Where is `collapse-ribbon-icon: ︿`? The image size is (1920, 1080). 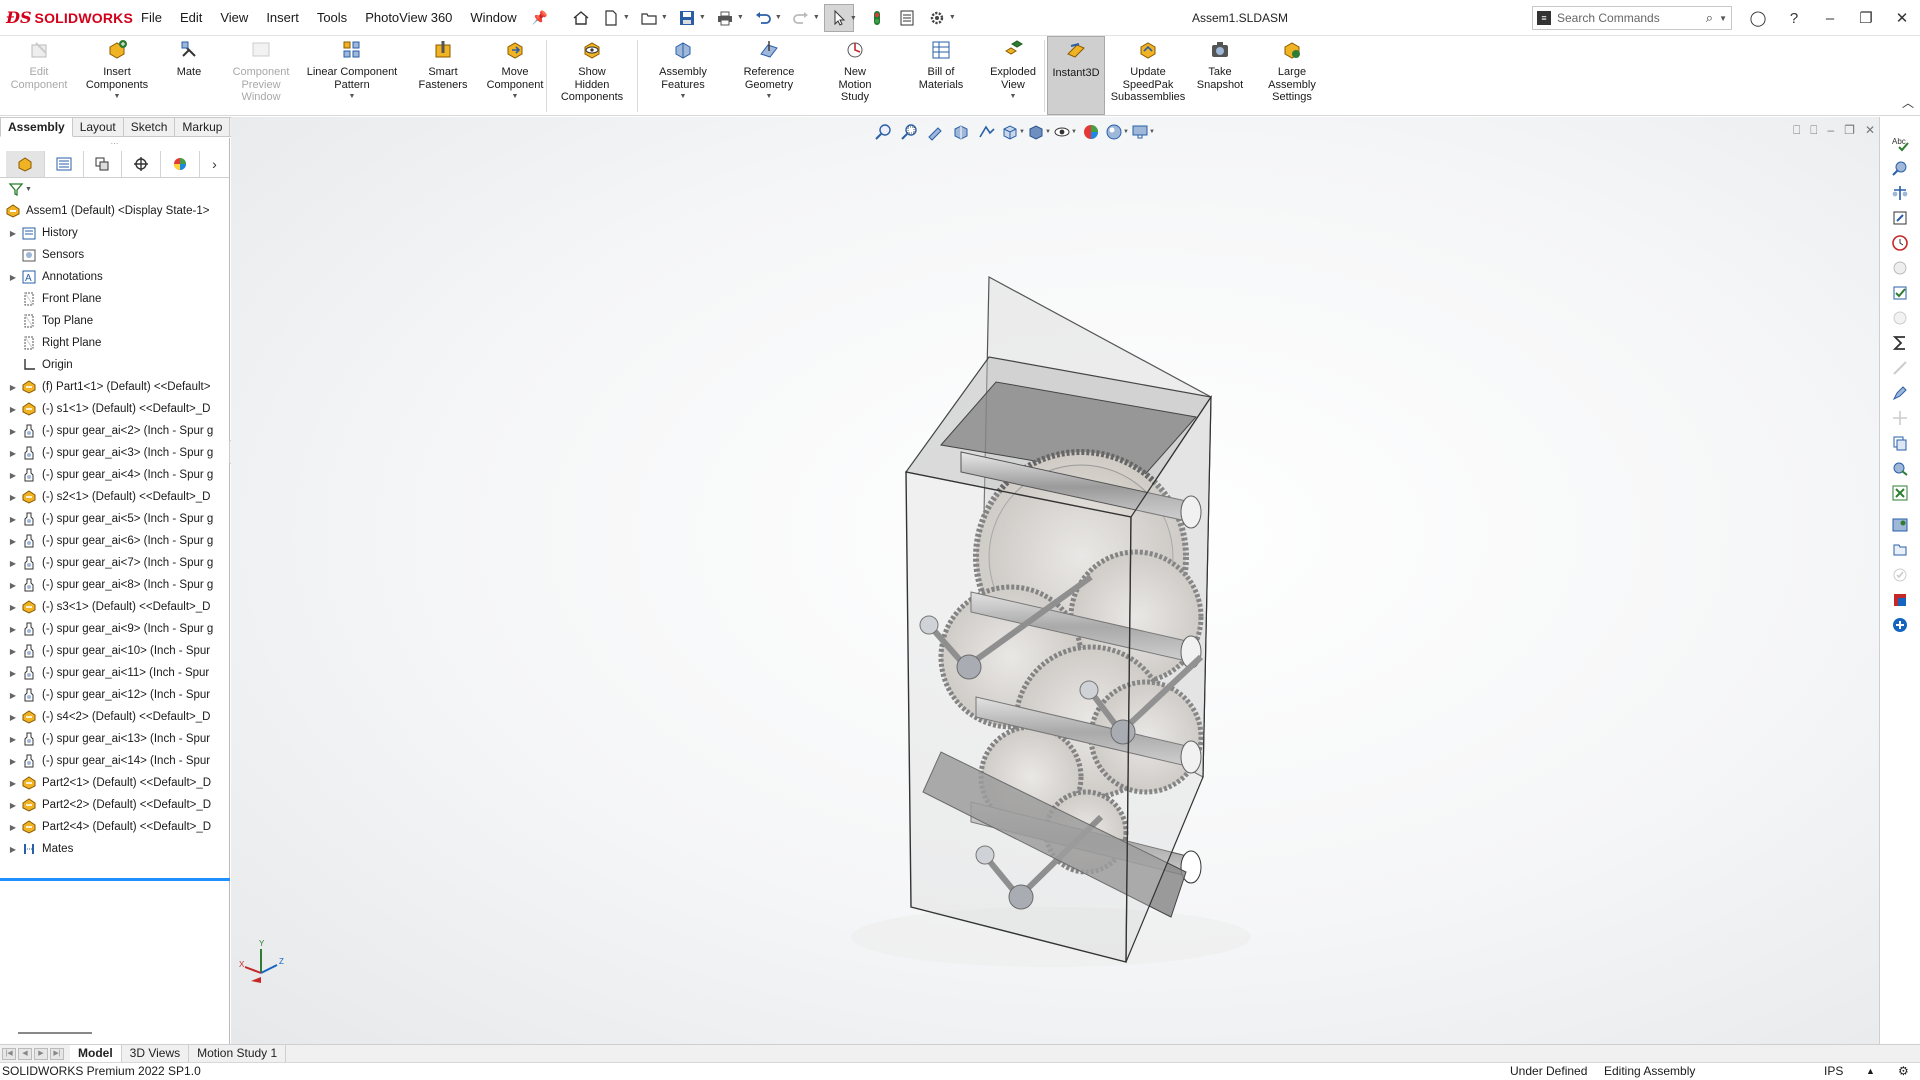 collapse-ribbon-icon: ︿ is located at coordinates (1908, 102).